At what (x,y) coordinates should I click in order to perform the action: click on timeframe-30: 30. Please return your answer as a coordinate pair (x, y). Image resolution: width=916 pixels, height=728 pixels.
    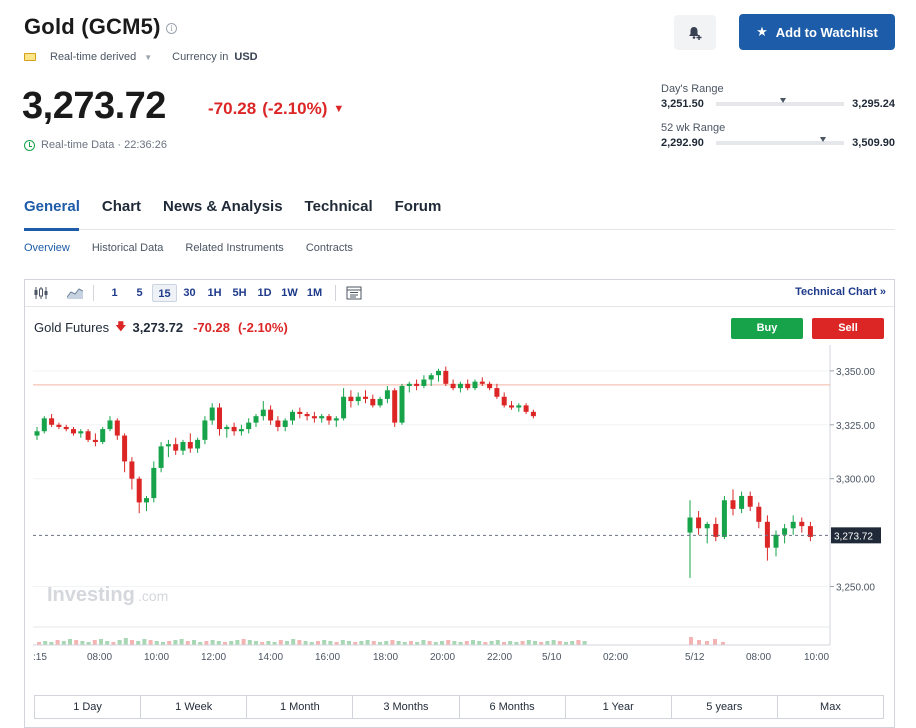
    Looking at the image, I should click on (189, 293).